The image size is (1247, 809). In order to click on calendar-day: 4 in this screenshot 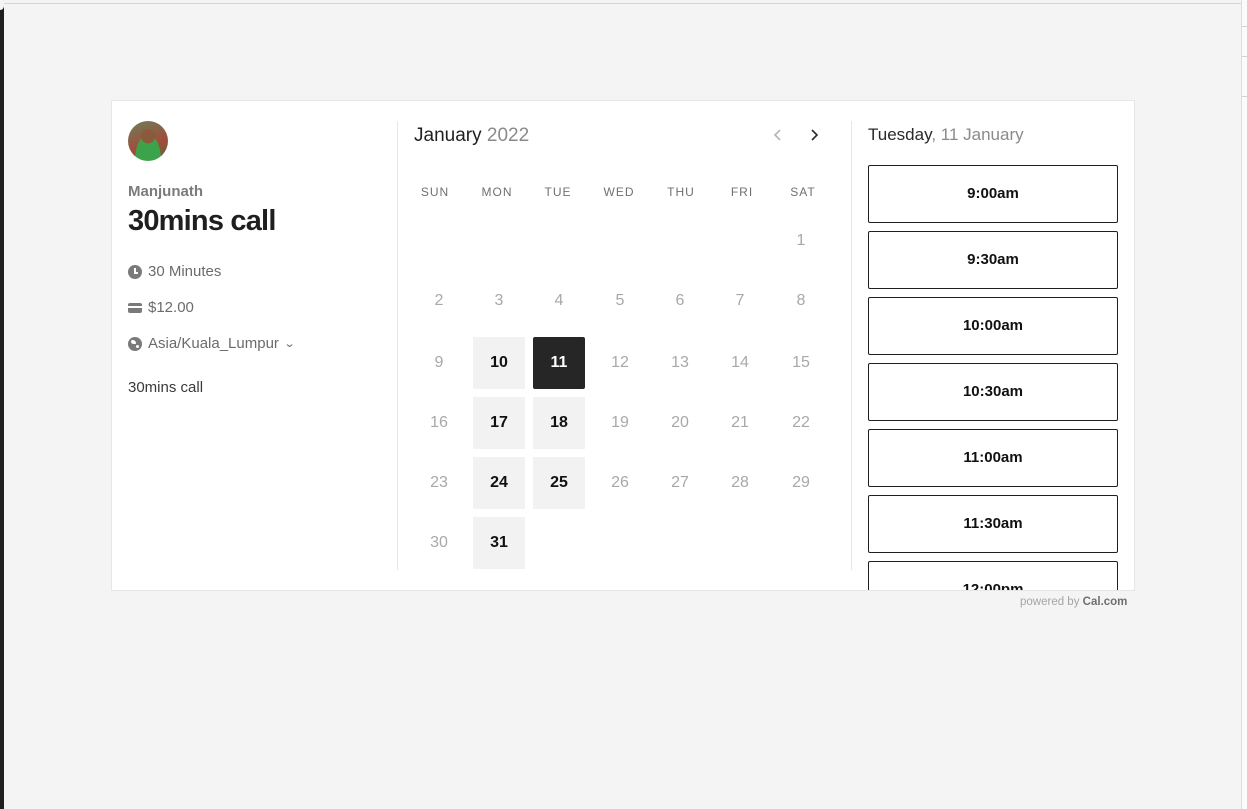, I will do `click(559, 300)`.